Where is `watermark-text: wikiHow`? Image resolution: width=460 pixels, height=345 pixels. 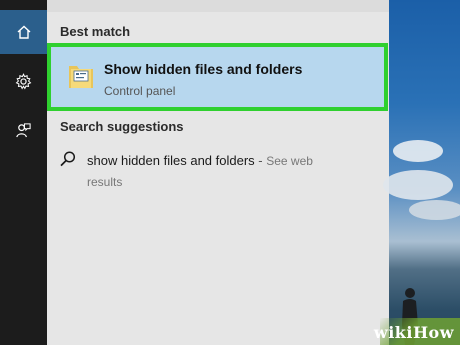 watermark-text: wikiHow is located at coordinates (413, 332).